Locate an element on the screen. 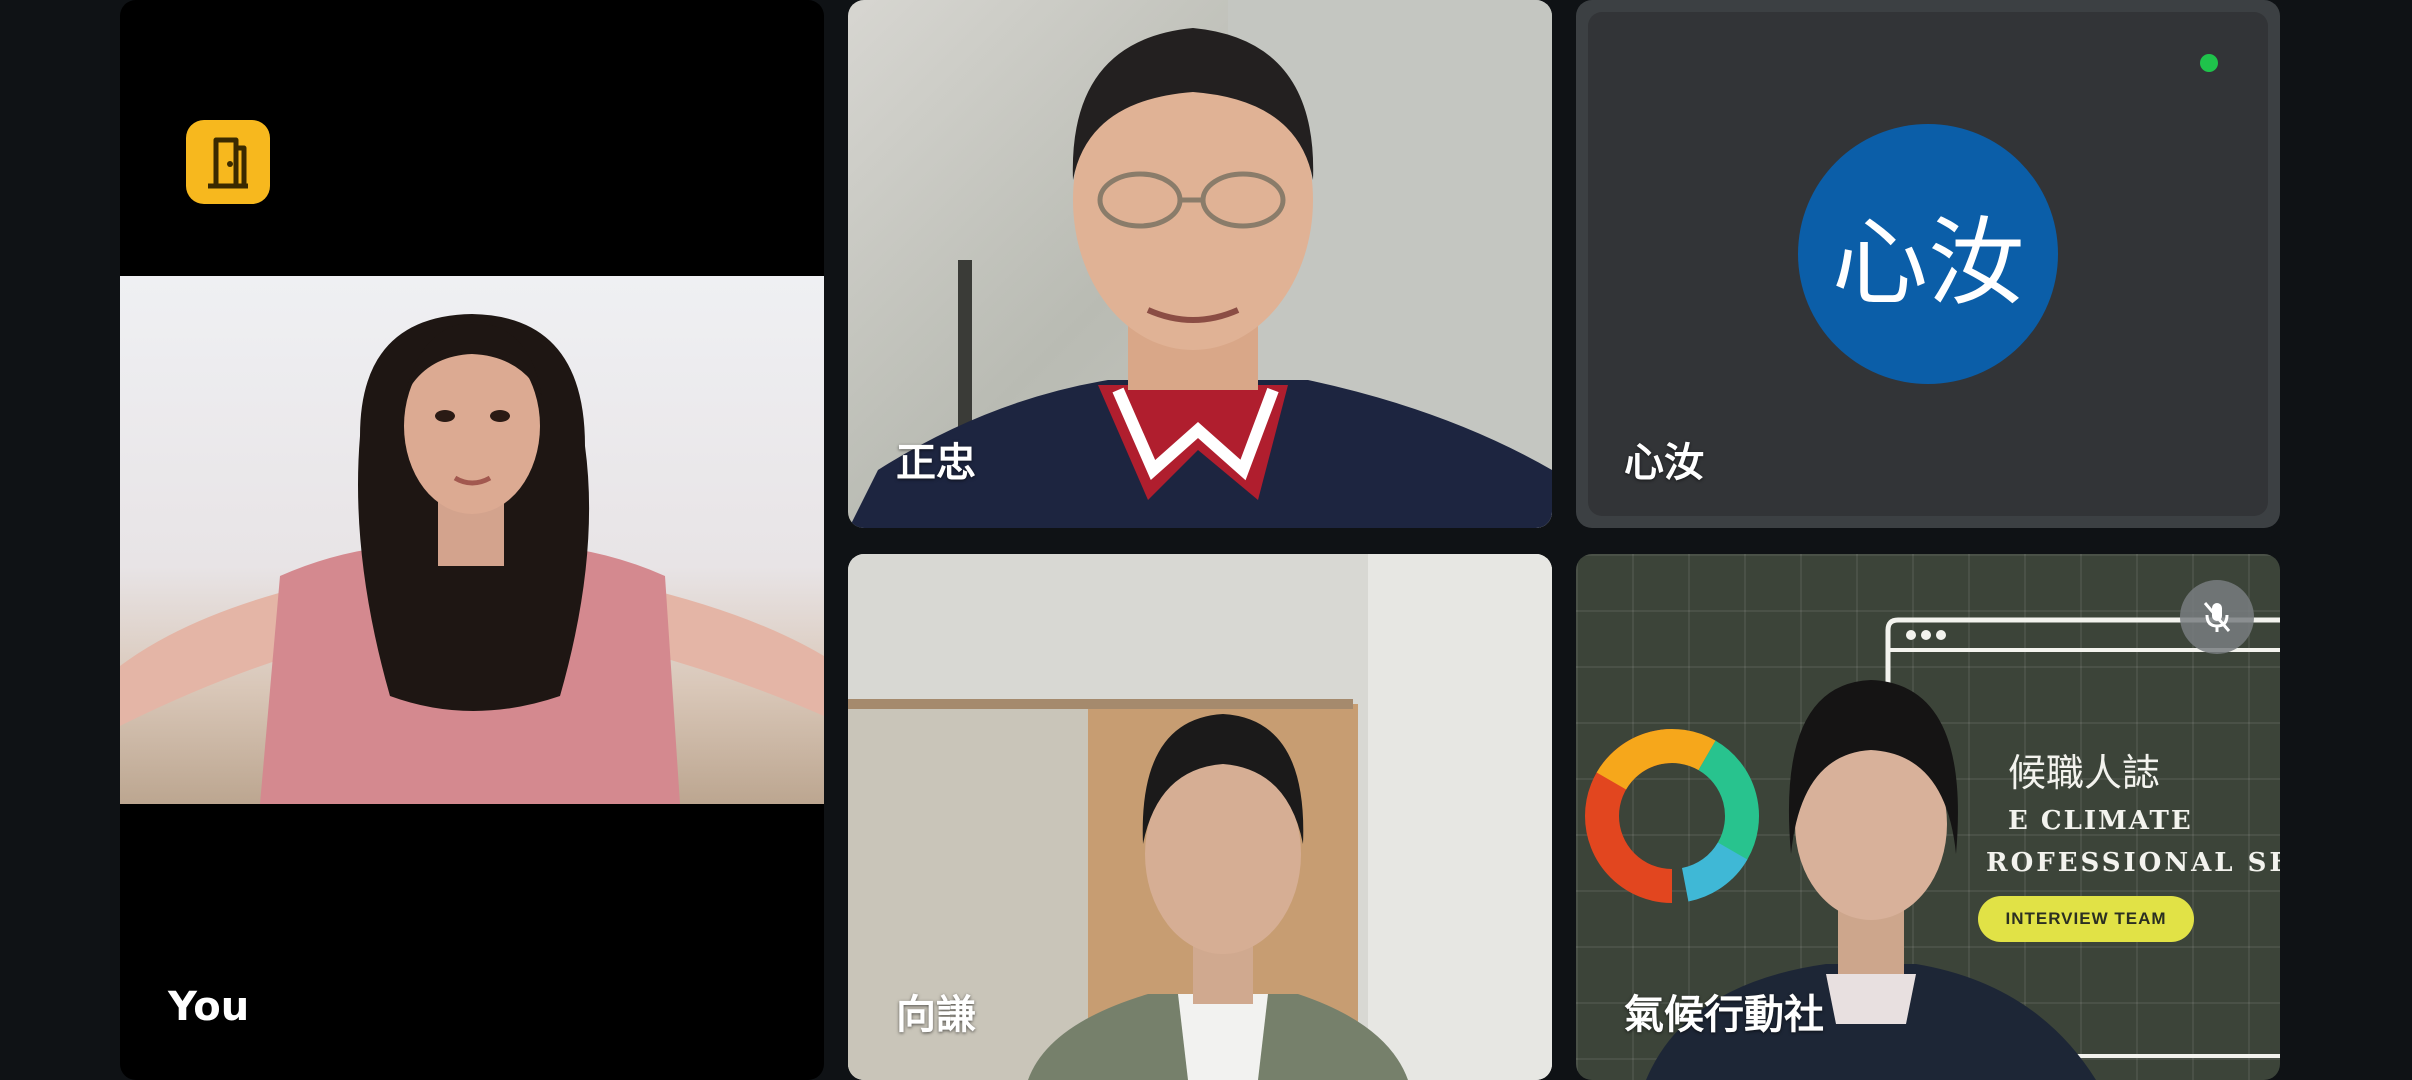  tile-zhengzhong: 正忠 is located at coordinates (1200, 264).